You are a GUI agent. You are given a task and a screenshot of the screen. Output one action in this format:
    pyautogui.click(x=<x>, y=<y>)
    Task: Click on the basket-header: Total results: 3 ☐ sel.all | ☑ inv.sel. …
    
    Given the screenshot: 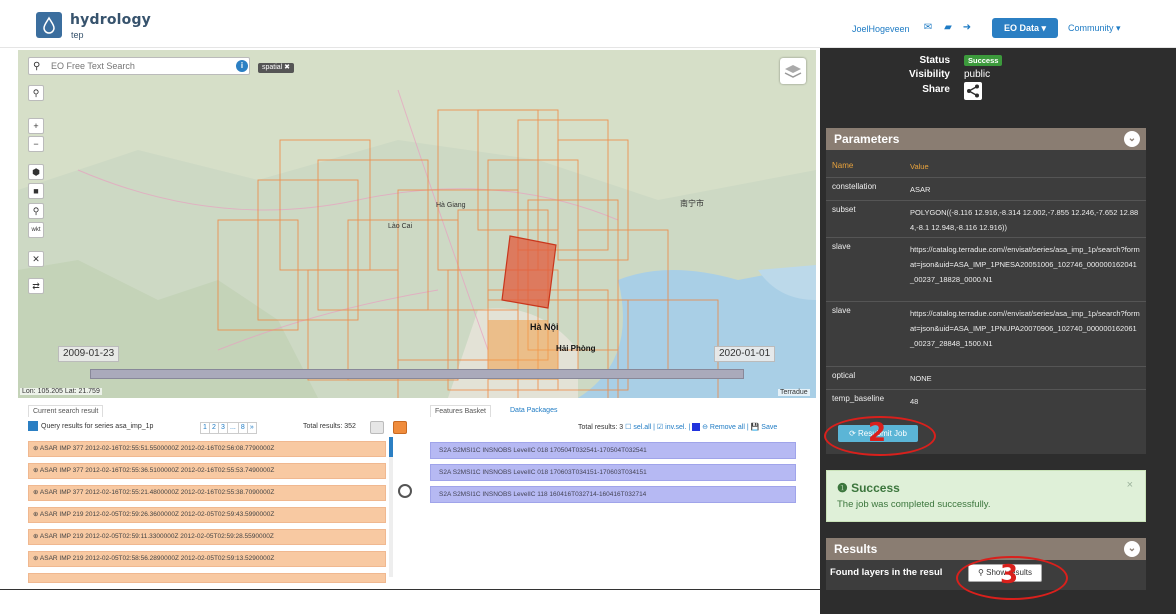 What is the action you would take?
    pyautogui.click(x=677, y=427)
    